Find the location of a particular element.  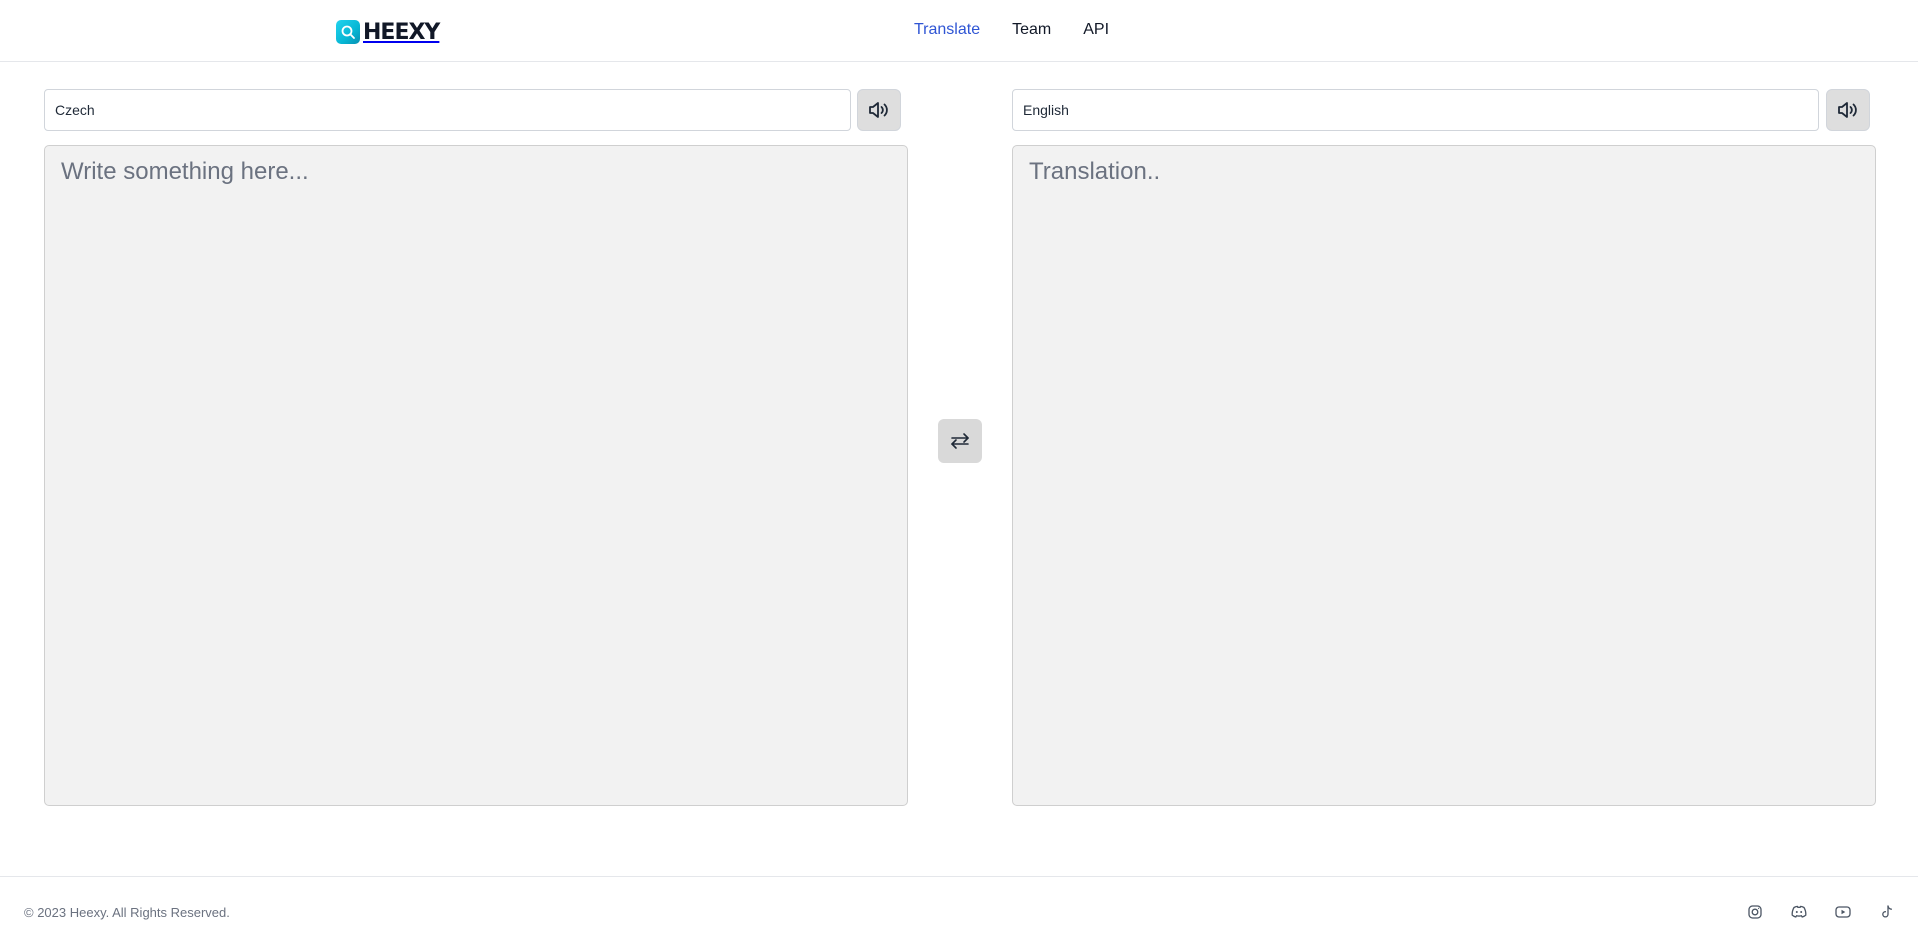

tiktok-icon is located at coordinates (1887, 911).